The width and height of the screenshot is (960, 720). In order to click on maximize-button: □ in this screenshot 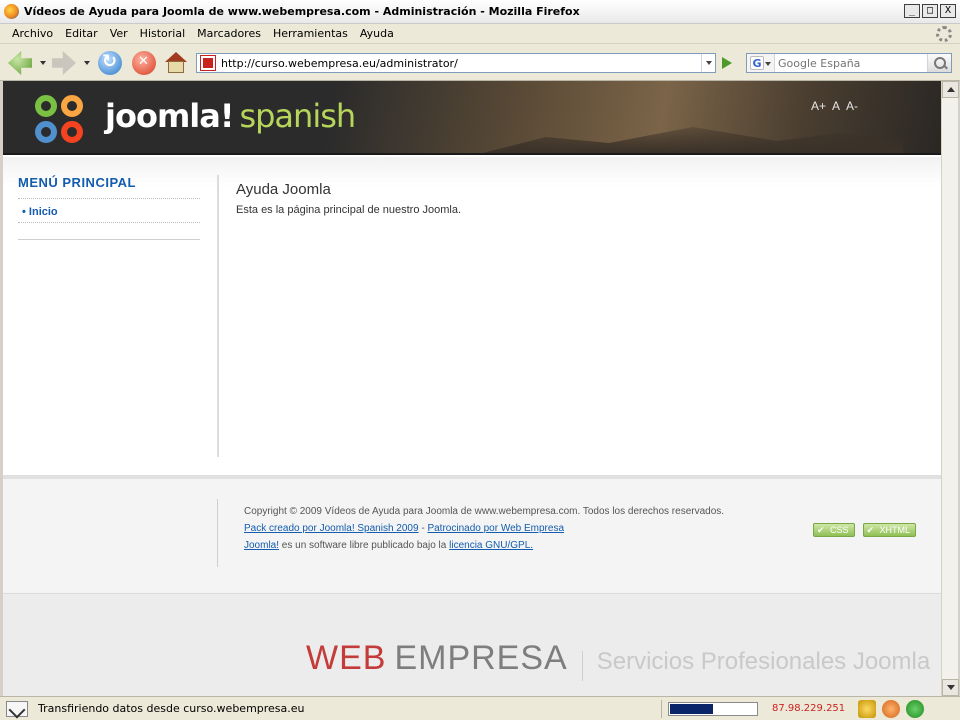, I will do `click(930, 11)`.